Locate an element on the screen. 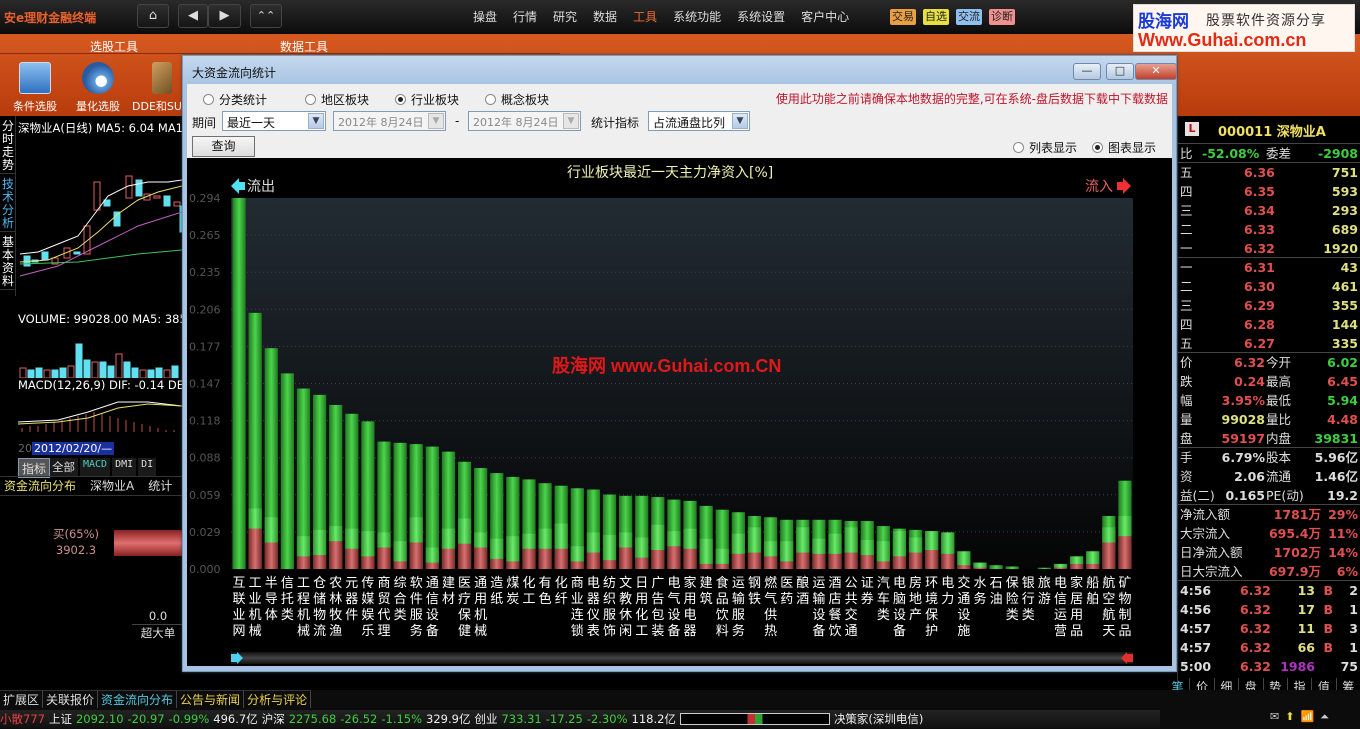 The width and height of the screenshot is (1360, 729). mail-icon: ✉ is located at coordinates (1274, 717).